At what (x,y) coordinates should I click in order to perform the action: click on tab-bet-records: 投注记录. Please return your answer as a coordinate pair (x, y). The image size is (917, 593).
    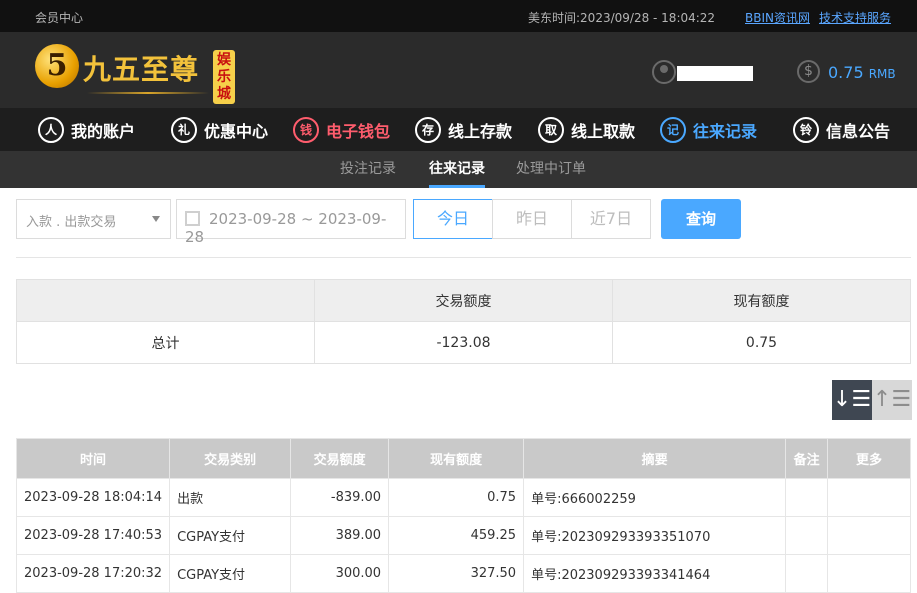
    Looking at the image, I should click on (368, 169).